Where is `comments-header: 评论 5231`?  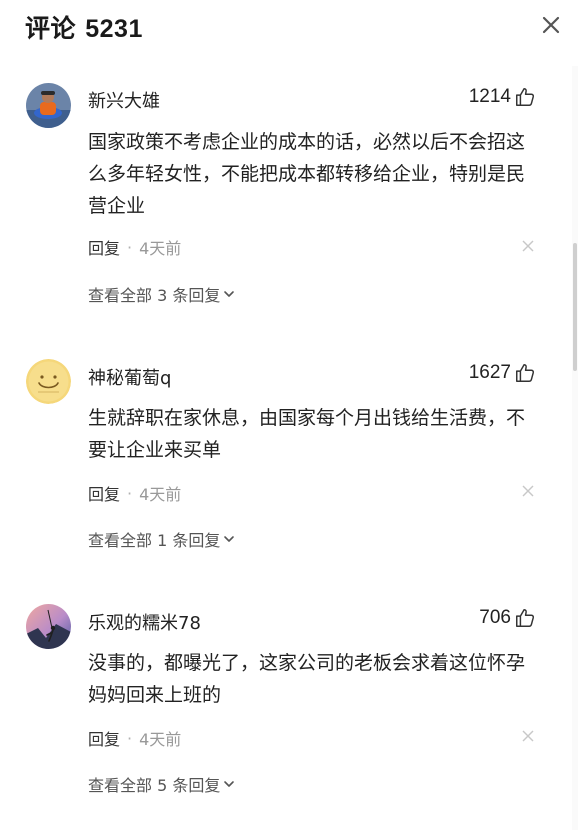 comments-header: 评论 5231 is located at coordinates (289, 28).